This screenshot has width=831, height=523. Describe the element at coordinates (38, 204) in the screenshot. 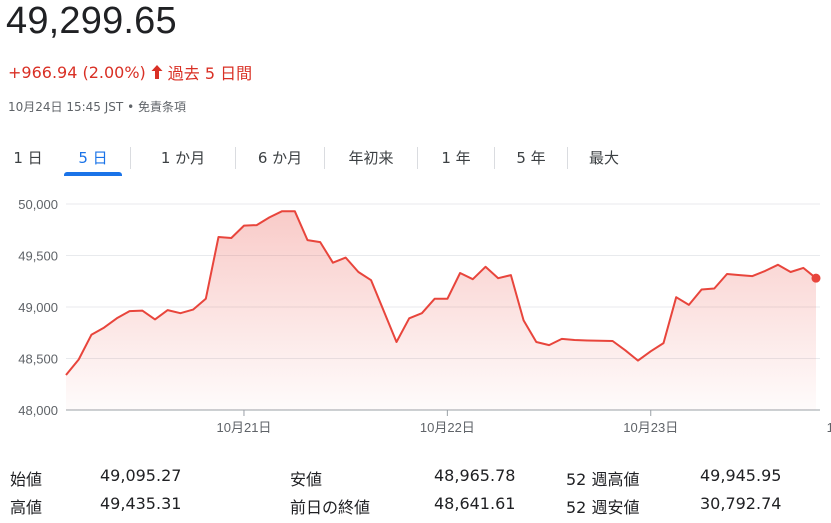

I see `y-tick-label: 50,000` at that location.